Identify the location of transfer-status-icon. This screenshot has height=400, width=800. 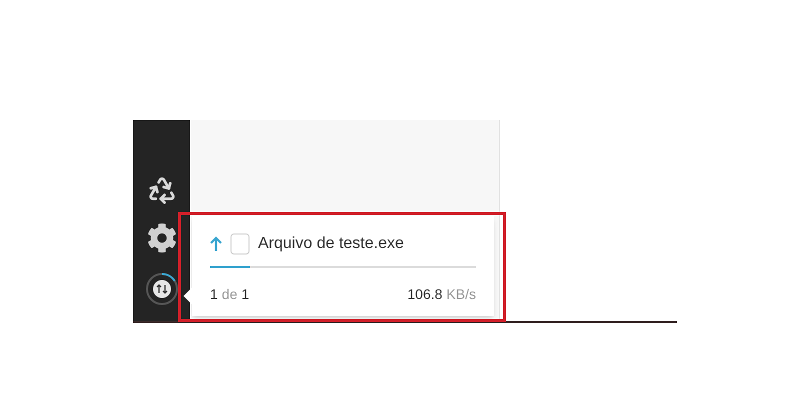
(162, 289).